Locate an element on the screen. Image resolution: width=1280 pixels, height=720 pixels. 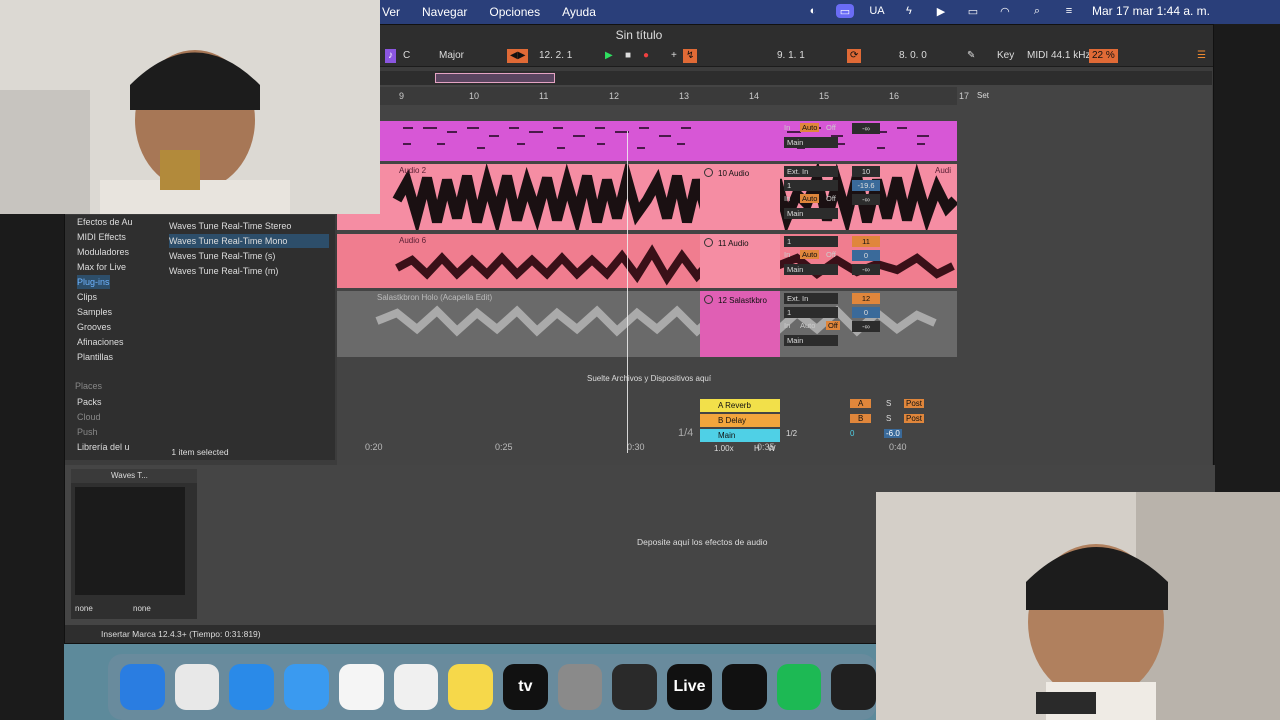
loop-length: 8. 0. 0 is located at coordinates (913, 56).